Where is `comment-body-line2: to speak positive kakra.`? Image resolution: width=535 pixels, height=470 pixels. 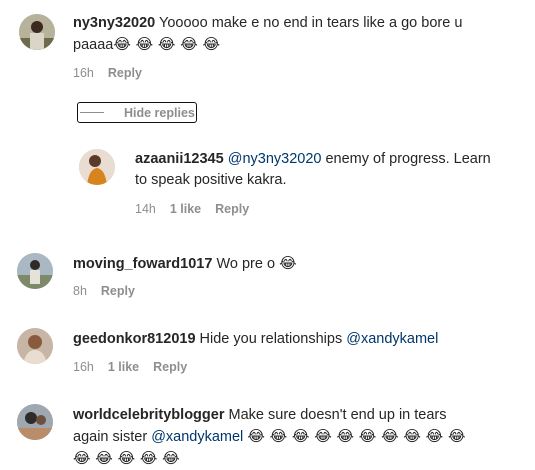 comment-body-line2: to speak positive kakra. is located at coordinates (211, 180).